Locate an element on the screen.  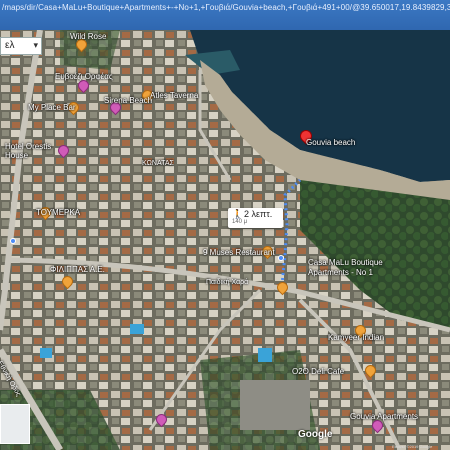
place-label: Gouvia Apartments is located at coordinates (384, 416).